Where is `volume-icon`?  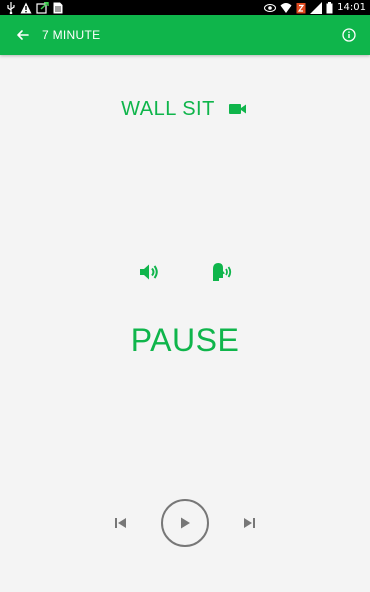 volume-icon is located at coordinates (149, 272).